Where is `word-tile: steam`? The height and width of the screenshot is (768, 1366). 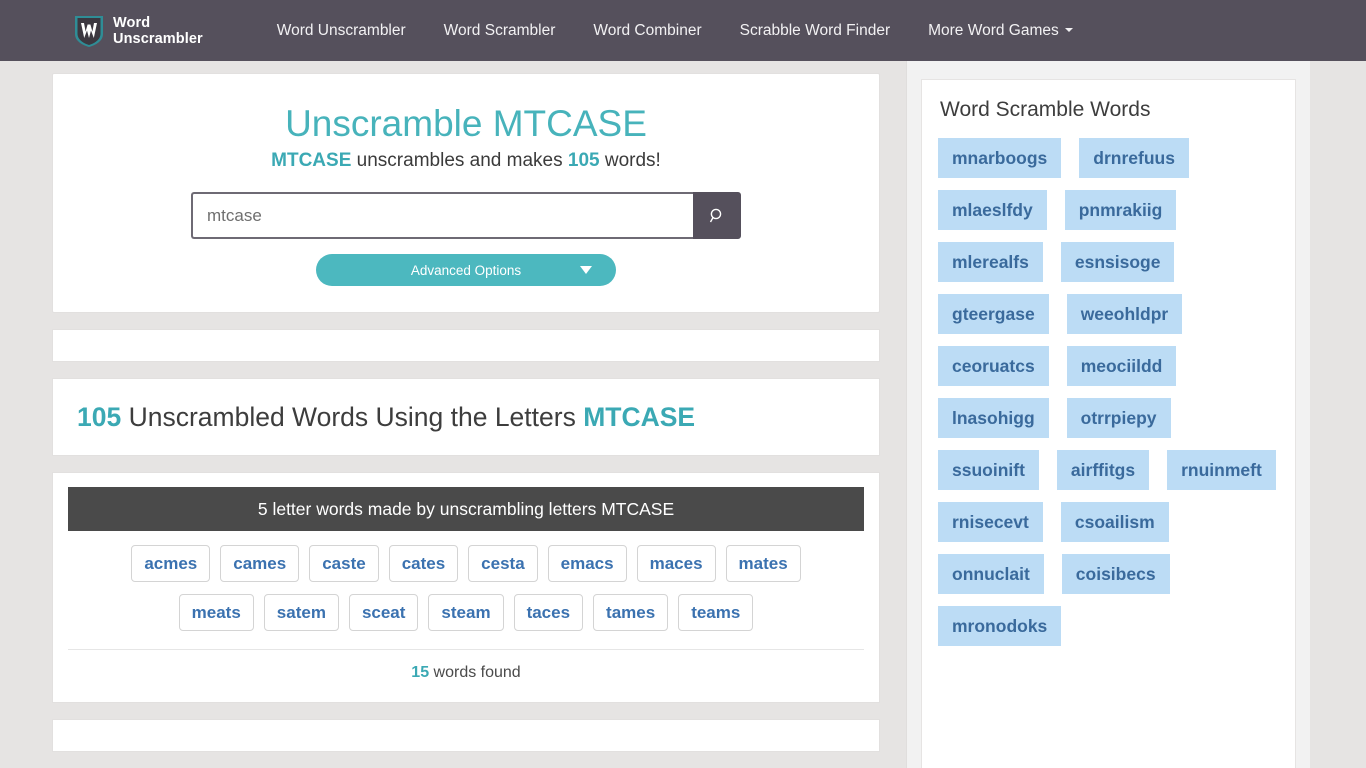 word-tile: steam is located at coordinates (466, 612).